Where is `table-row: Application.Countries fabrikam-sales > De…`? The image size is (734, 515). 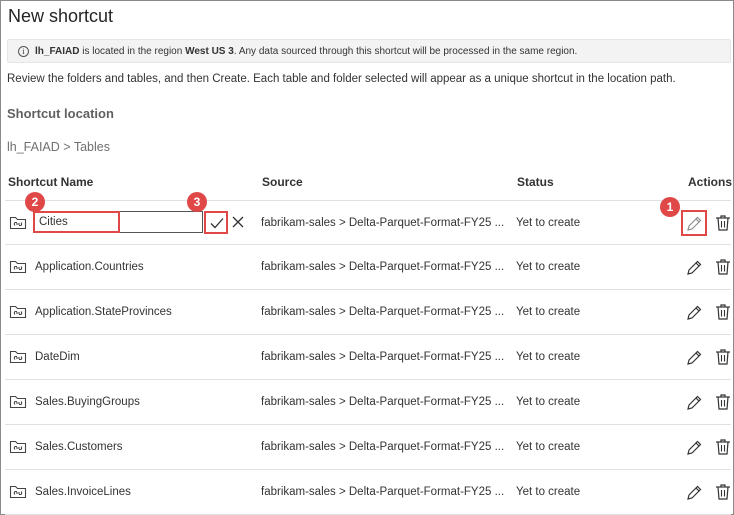 table-row: Application.Countries fabrikam-sales > De… is located at coordinates (368, 267).